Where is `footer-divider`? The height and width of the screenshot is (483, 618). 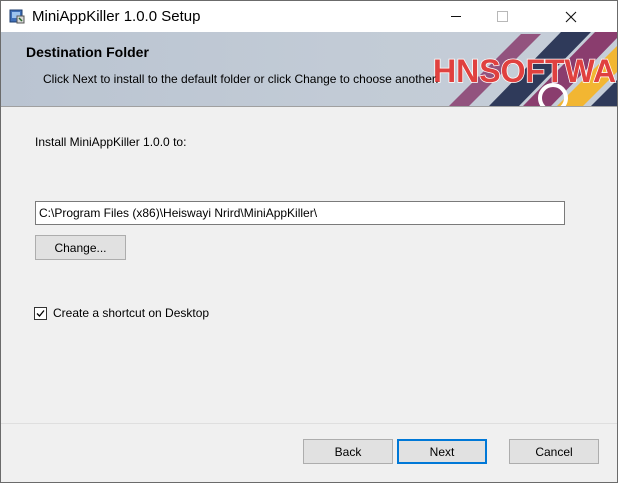 footer-divider is located at coordinates (309, 423).